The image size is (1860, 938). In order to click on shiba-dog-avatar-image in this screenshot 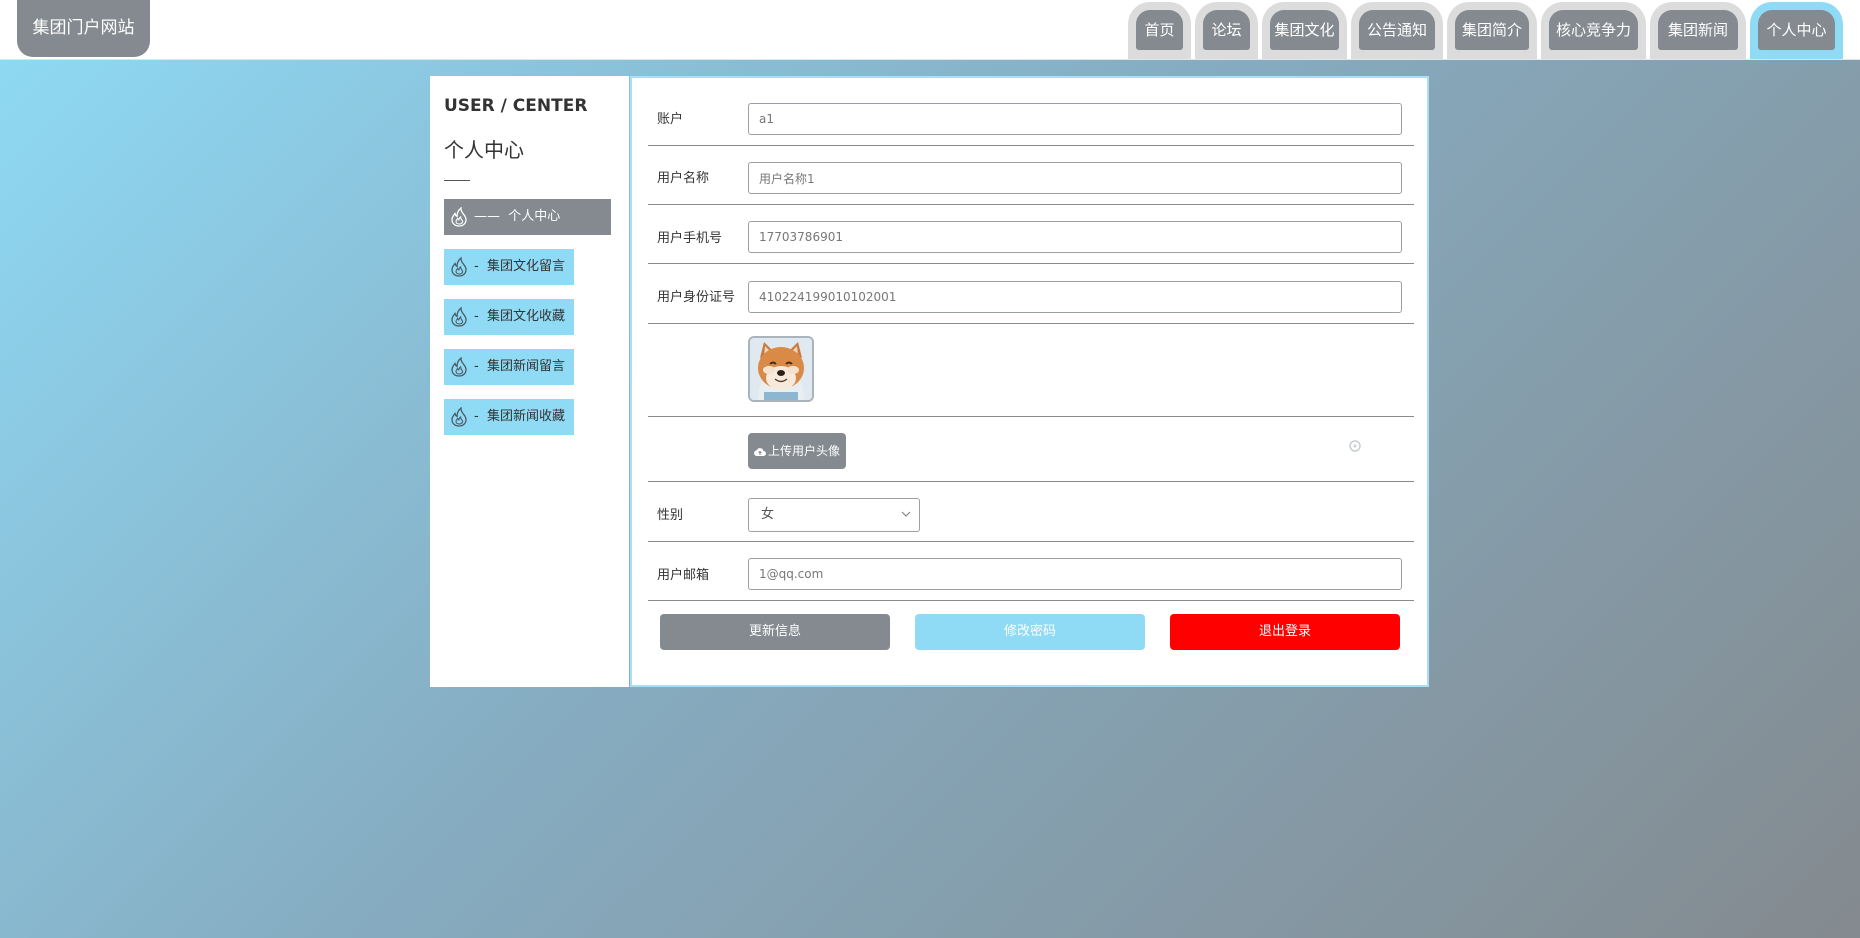, I will do `click(781, 369)`.